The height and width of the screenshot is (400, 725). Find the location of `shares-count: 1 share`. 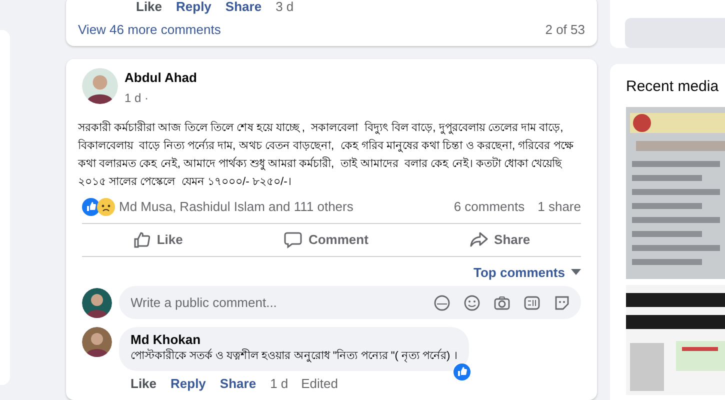

shares-count: 1 share is located at coordinates (559, 207).